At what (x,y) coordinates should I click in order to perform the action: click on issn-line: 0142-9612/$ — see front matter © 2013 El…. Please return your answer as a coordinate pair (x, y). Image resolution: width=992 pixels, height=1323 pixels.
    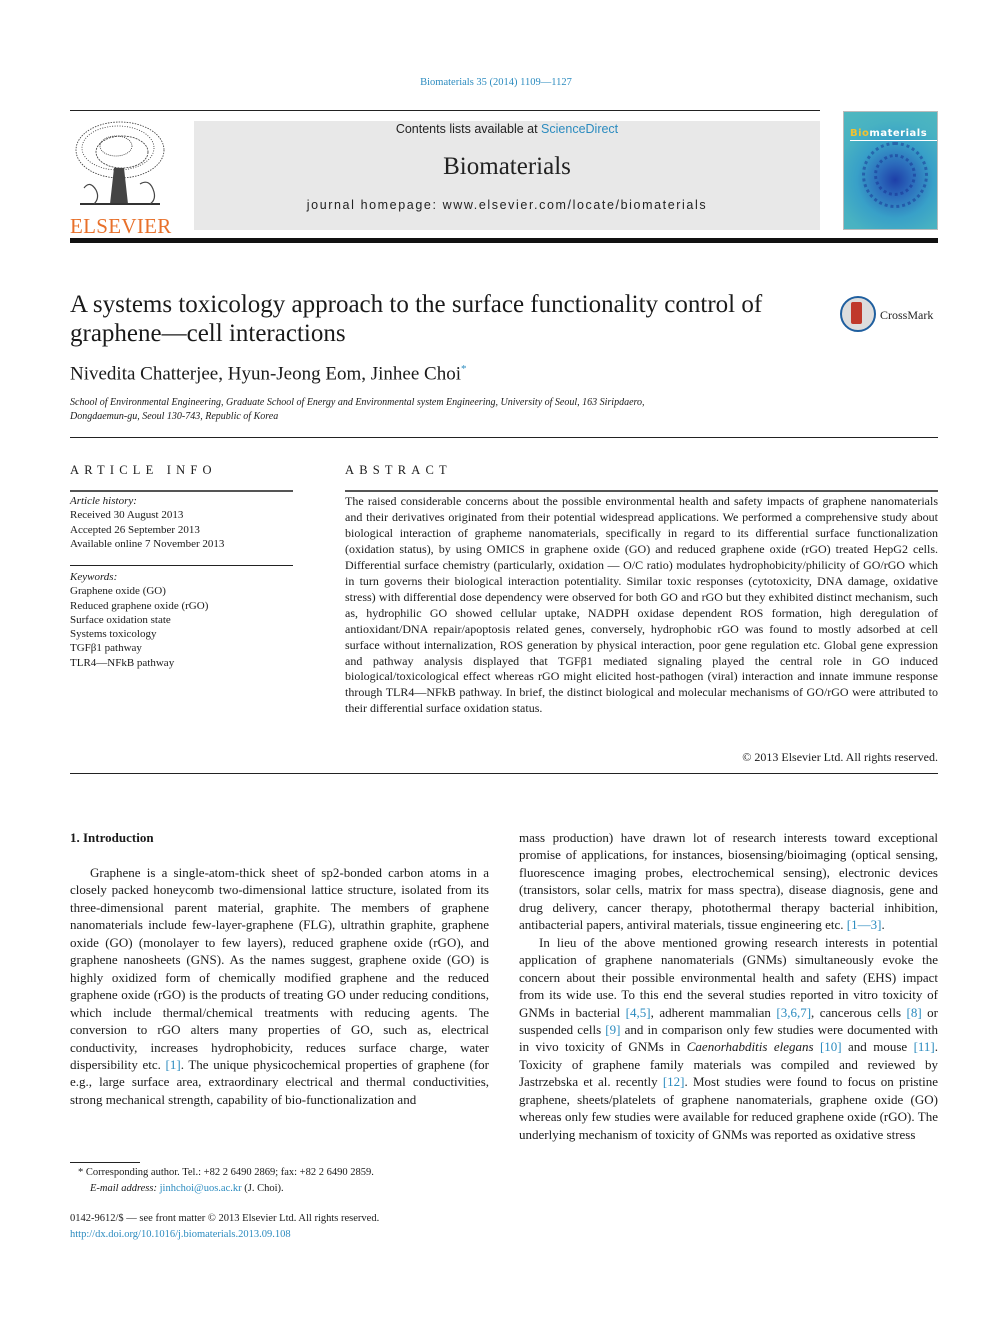
    Looking at the image, I should click on (225, 1218).